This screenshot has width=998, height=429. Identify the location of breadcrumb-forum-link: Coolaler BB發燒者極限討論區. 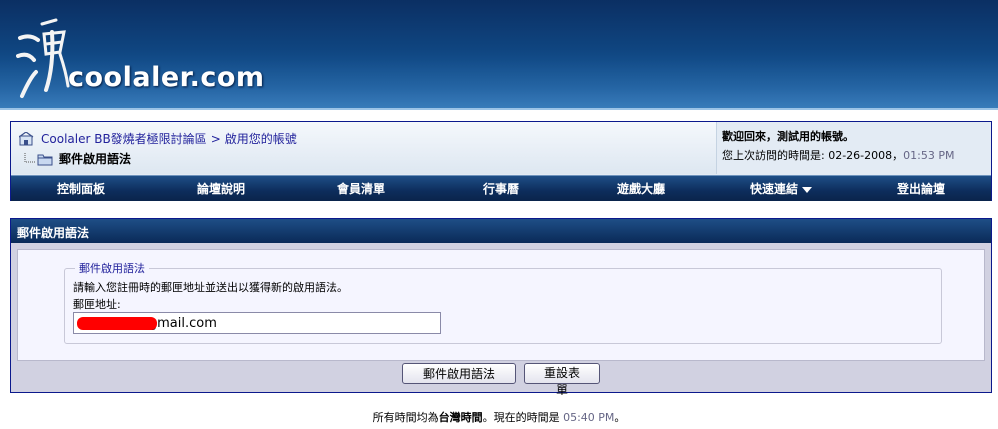
(124, 138).